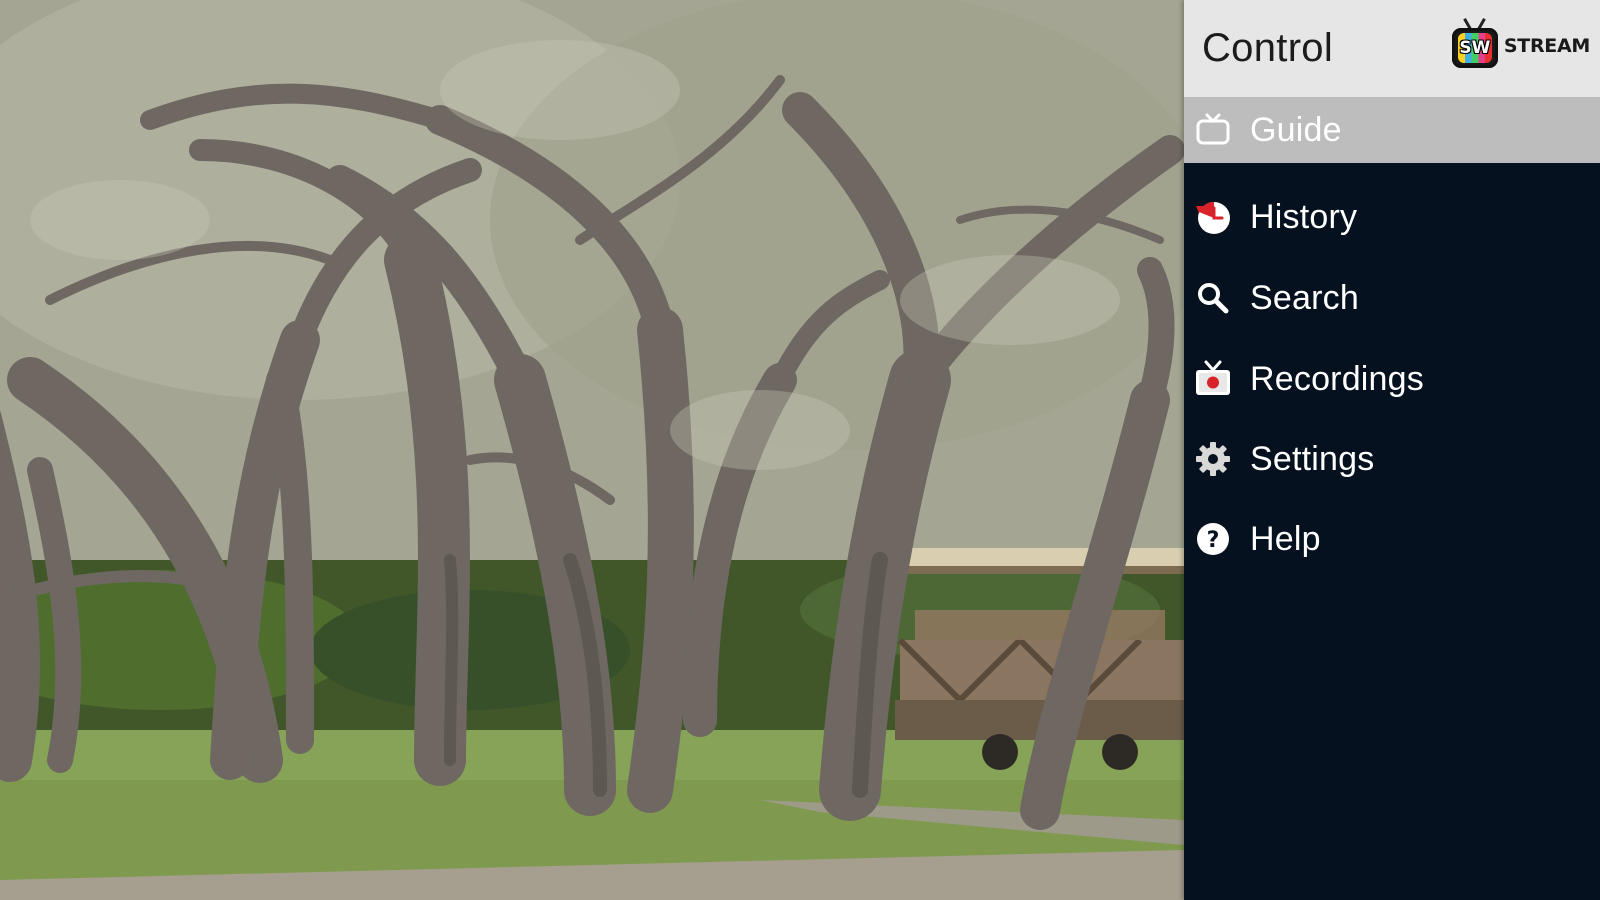 This screenshot has width=1600, height=900. Describe the element at coordinates (1392, 459) in the screenshot. I see `menu-item-settings: Settings` at that location.